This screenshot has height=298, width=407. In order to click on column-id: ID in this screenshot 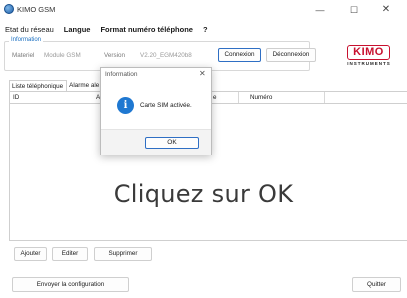, I will do `click(16, 97)`.